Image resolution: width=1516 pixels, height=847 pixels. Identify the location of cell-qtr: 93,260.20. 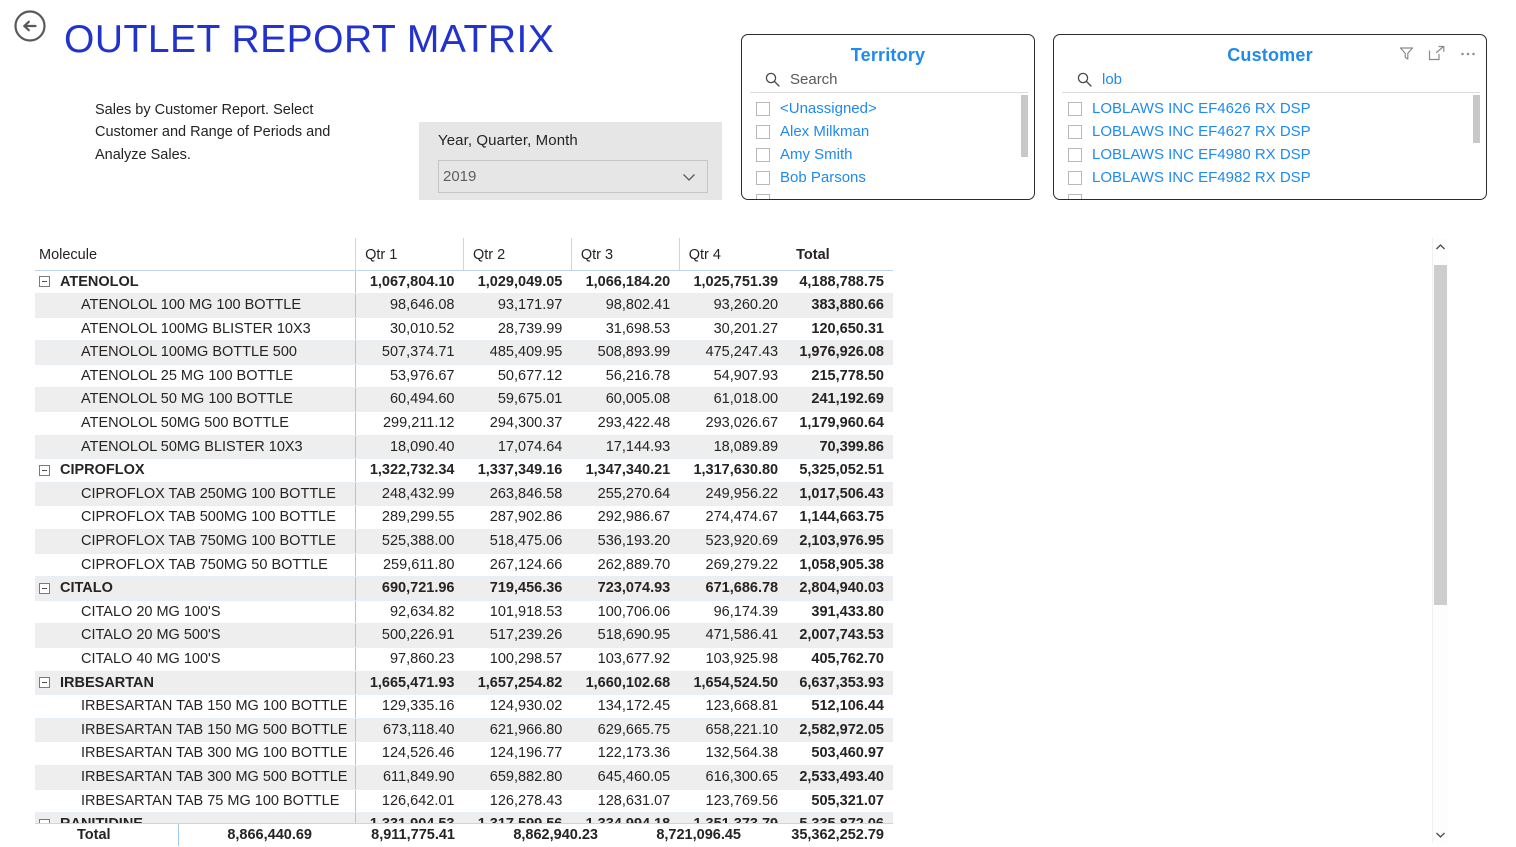
(733, 305).